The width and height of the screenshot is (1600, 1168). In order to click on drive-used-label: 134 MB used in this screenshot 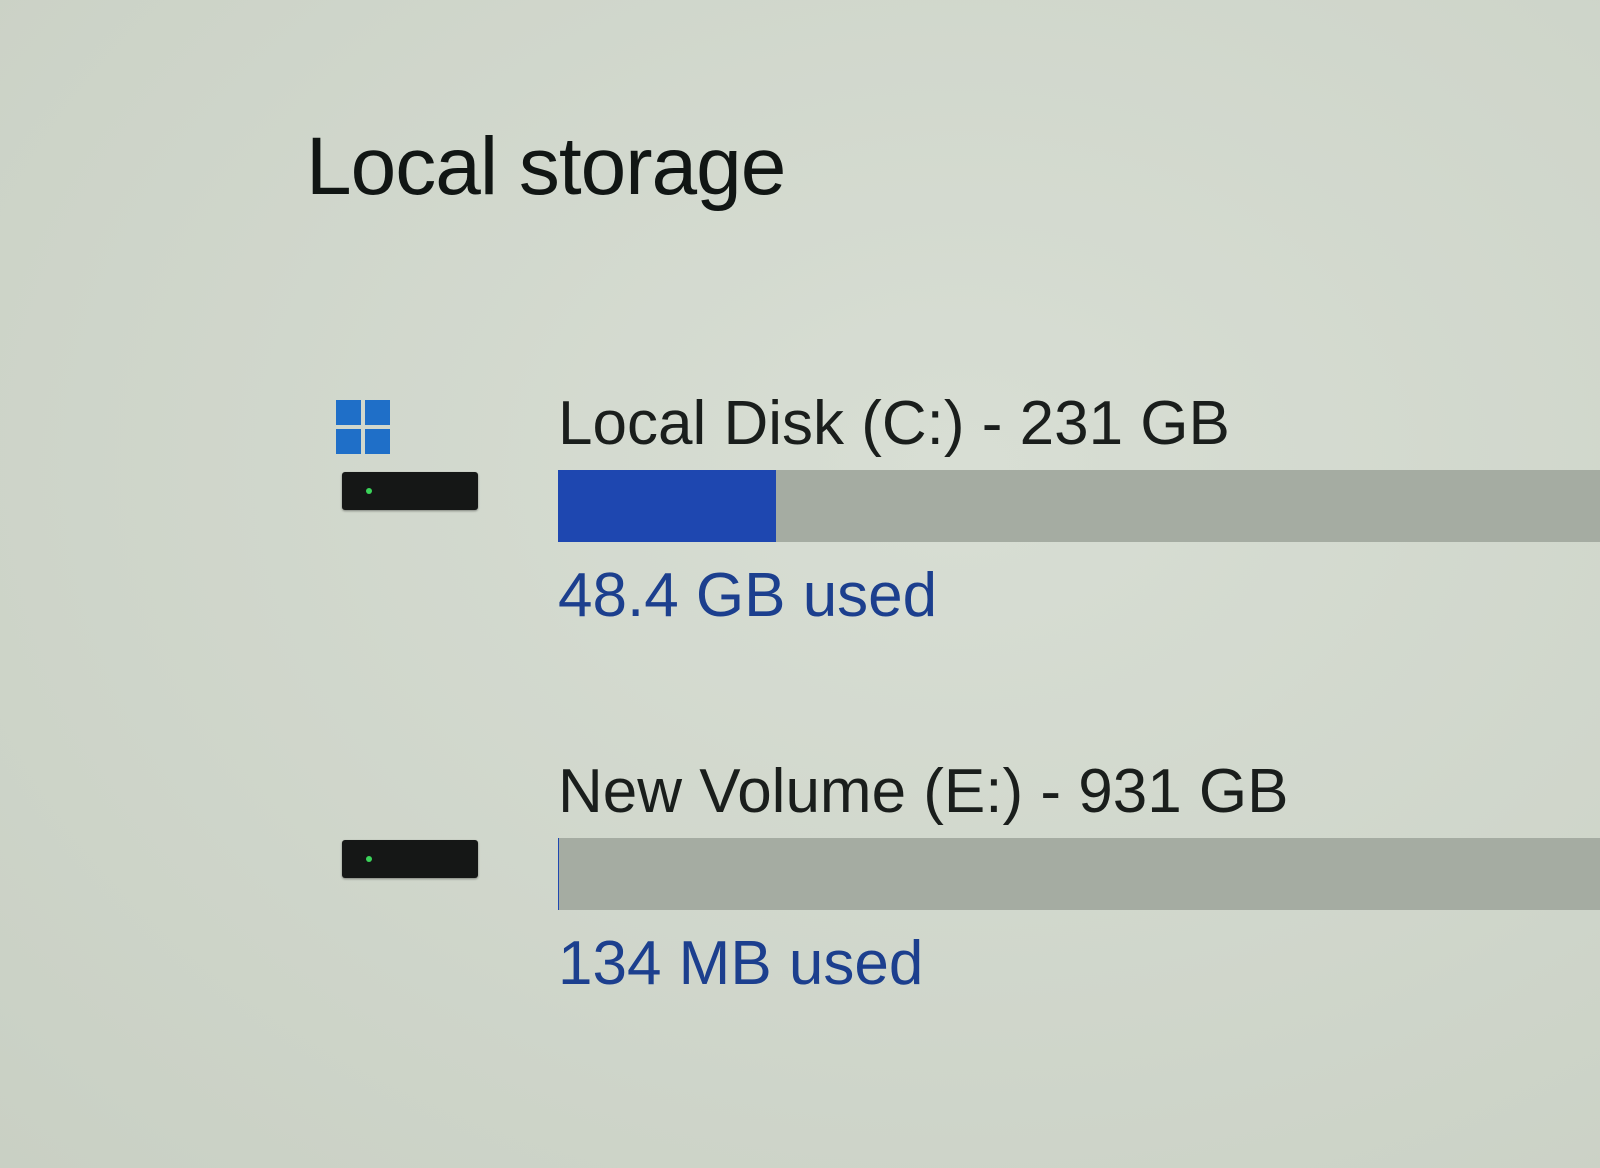, I will do `click(741, 963)`.